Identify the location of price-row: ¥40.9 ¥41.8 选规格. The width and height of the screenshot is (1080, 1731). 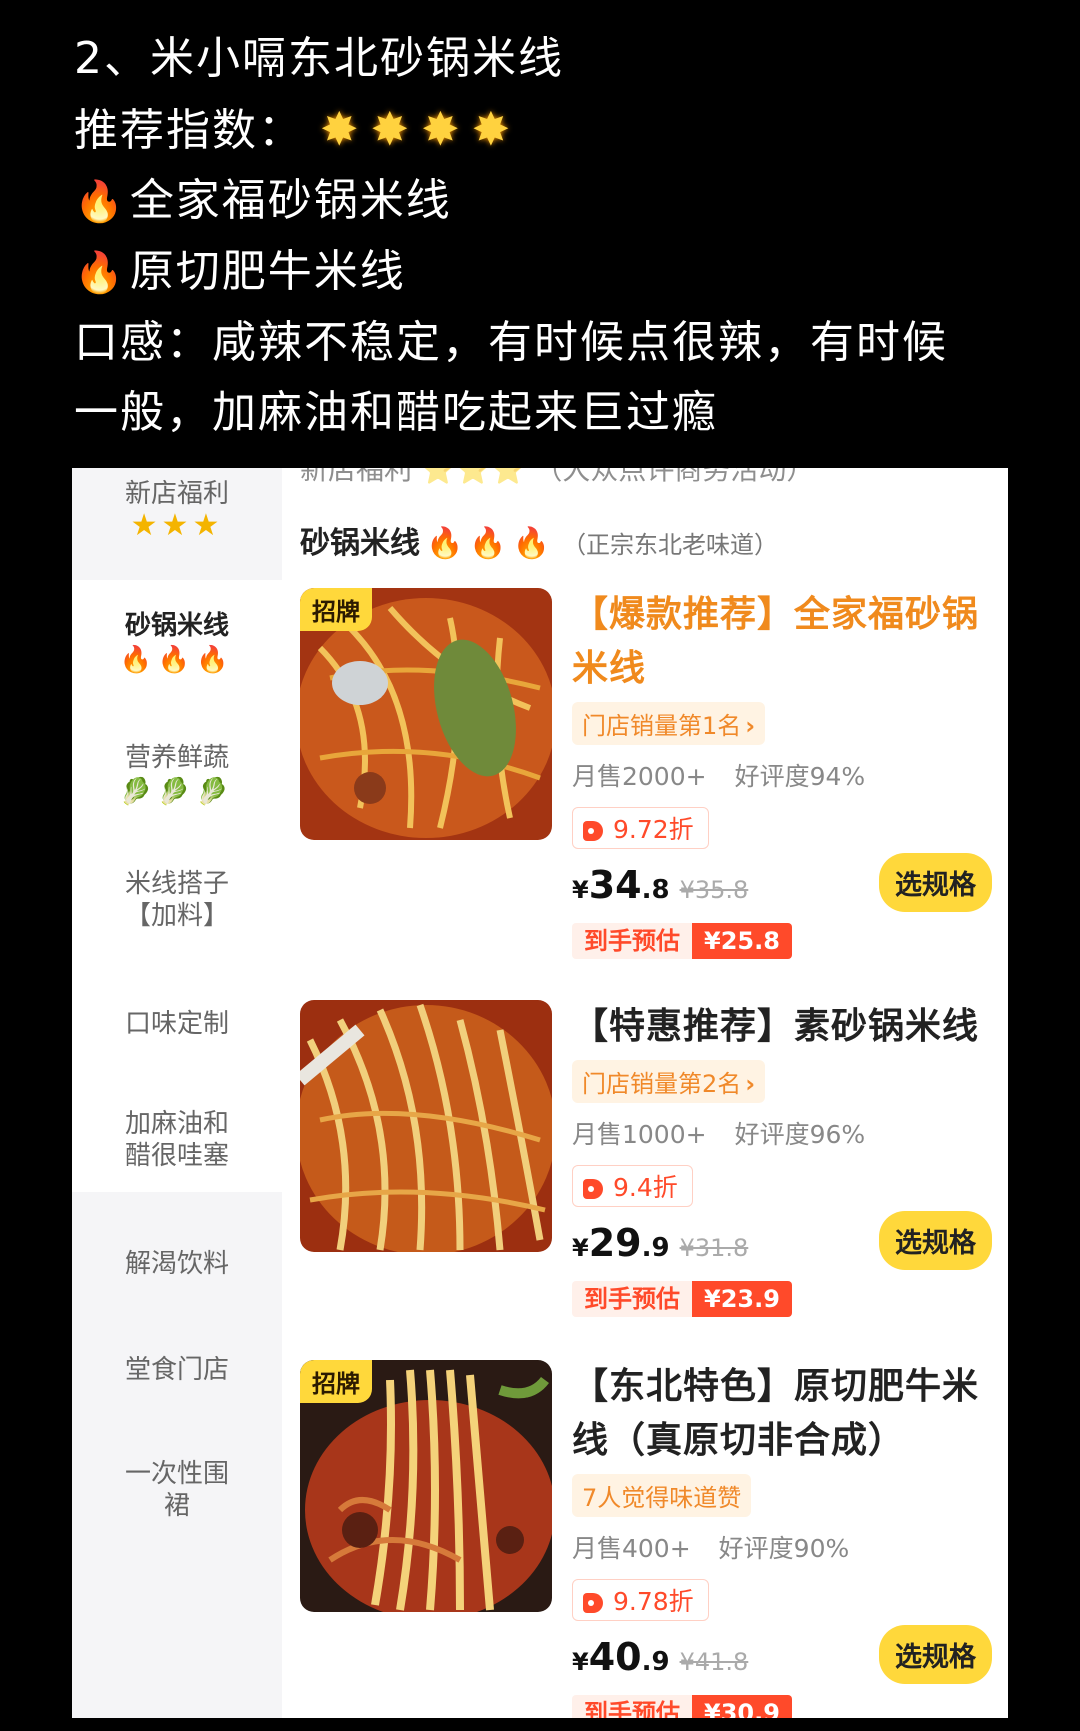
(782, 1655).